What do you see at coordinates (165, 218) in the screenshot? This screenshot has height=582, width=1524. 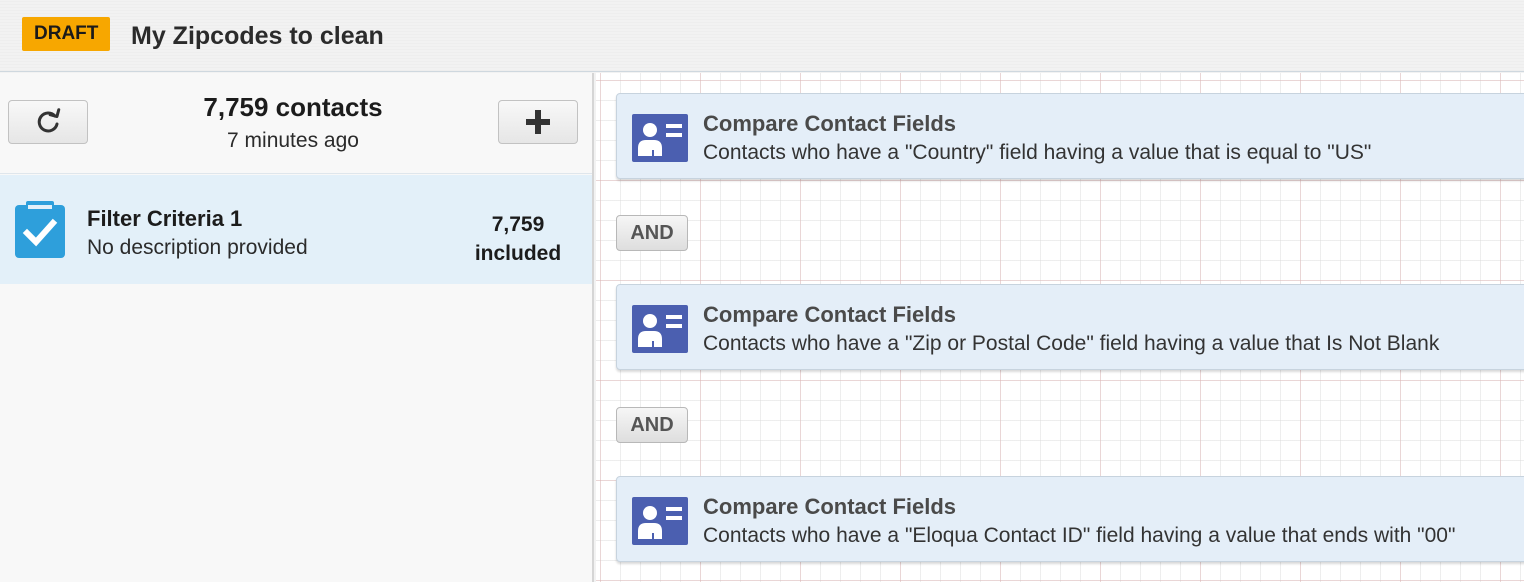 I see `criteria-name: Filter Criteria 1` at bounding box center [165, 218].